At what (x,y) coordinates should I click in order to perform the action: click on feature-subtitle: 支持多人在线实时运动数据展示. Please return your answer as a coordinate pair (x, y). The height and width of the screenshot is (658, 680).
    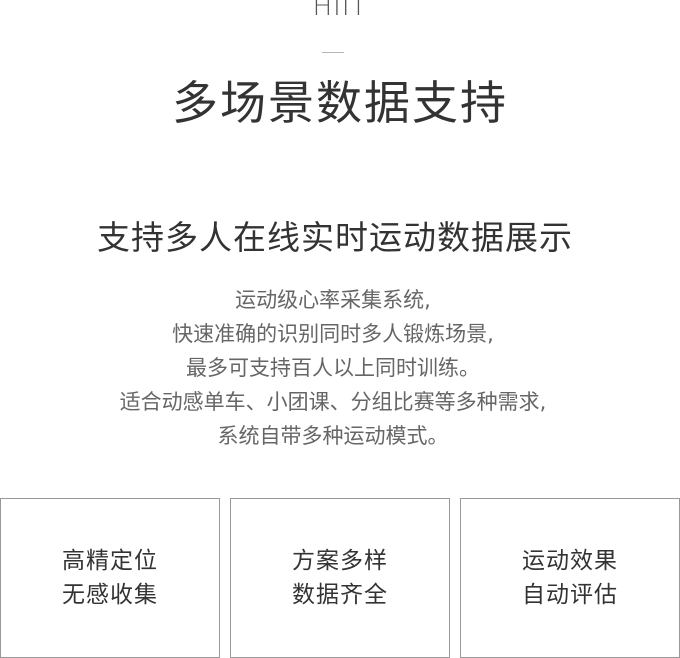
    Looking at the image, I should click on (335, 237).